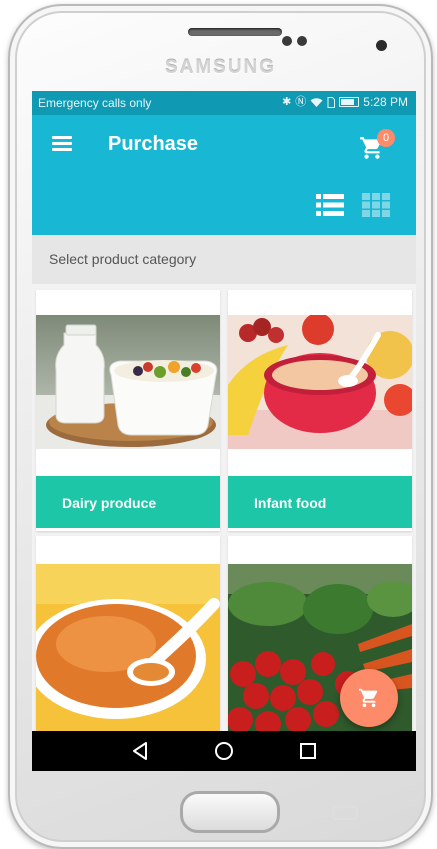 This screenshot has width=437, height=849. What do you see at coordinates (128, 382) in the screenshot?
I see `dairy-product-image` at bounding box center [128, 382].